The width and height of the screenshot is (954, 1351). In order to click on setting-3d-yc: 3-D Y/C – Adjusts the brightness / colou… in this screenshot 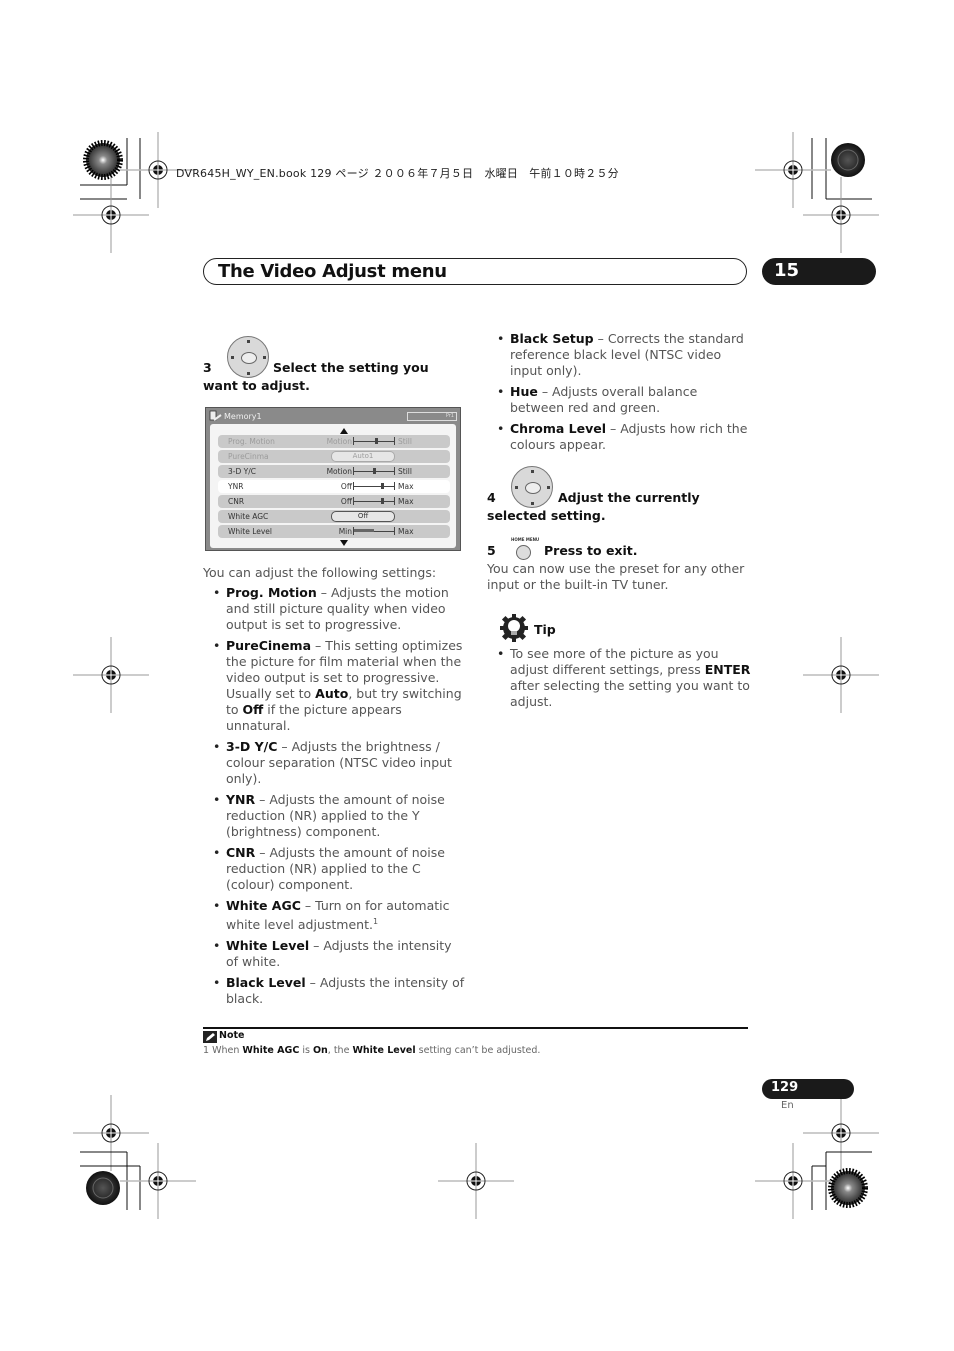, I will do `click(339, 763)`.